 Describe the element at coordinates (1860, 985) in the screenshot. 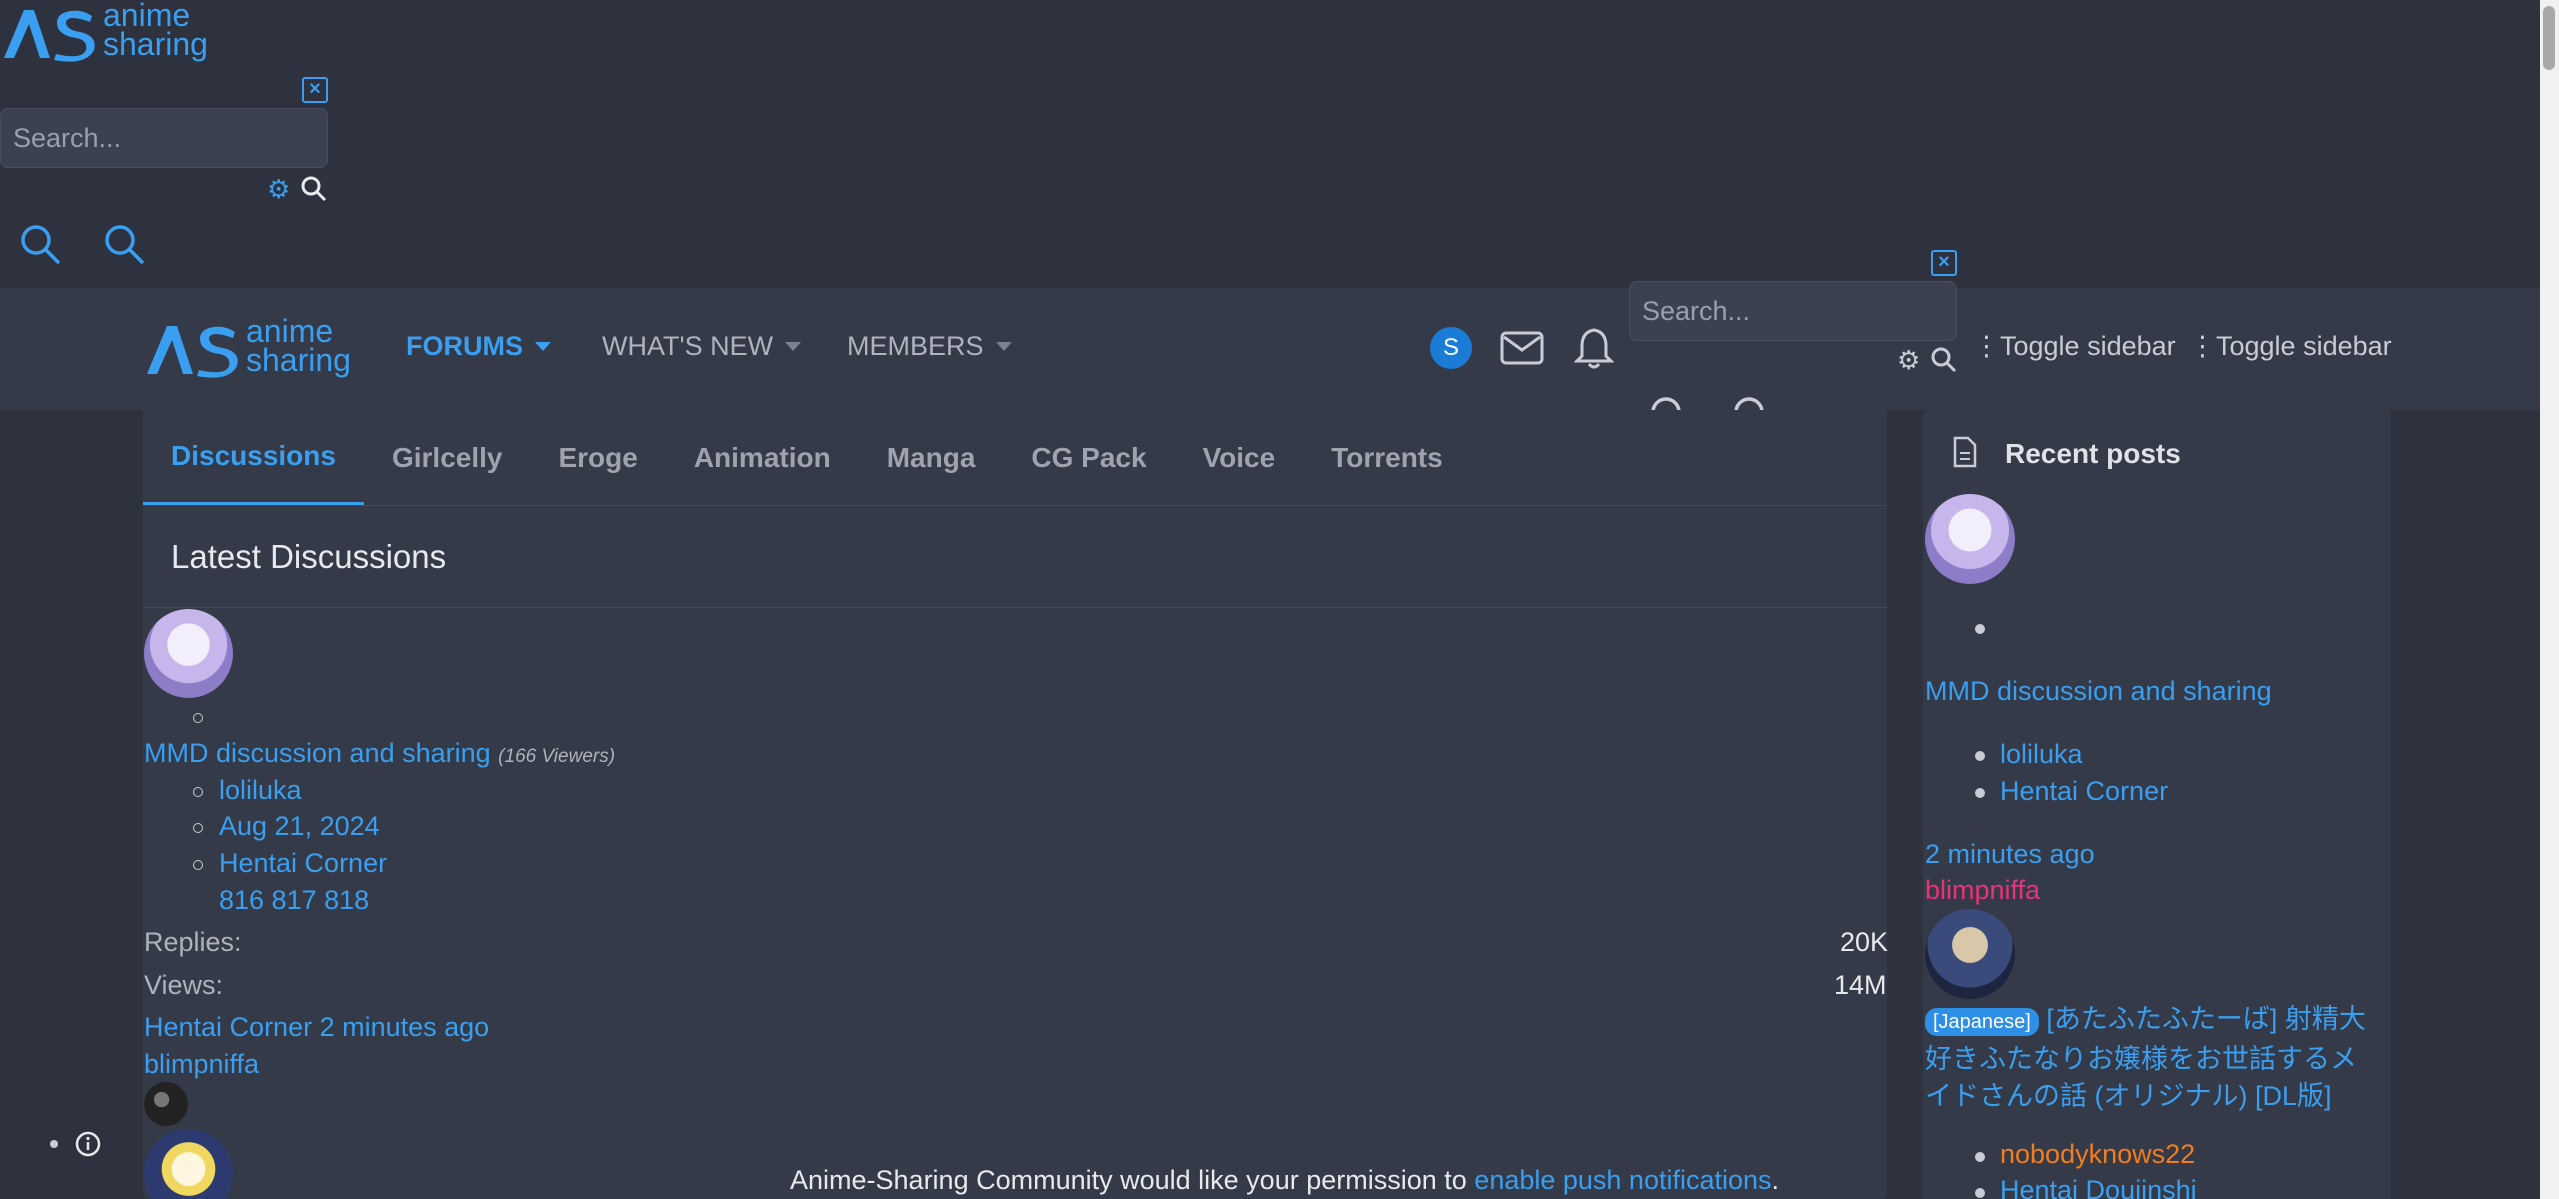

I see `views-value: 14M` at that location.